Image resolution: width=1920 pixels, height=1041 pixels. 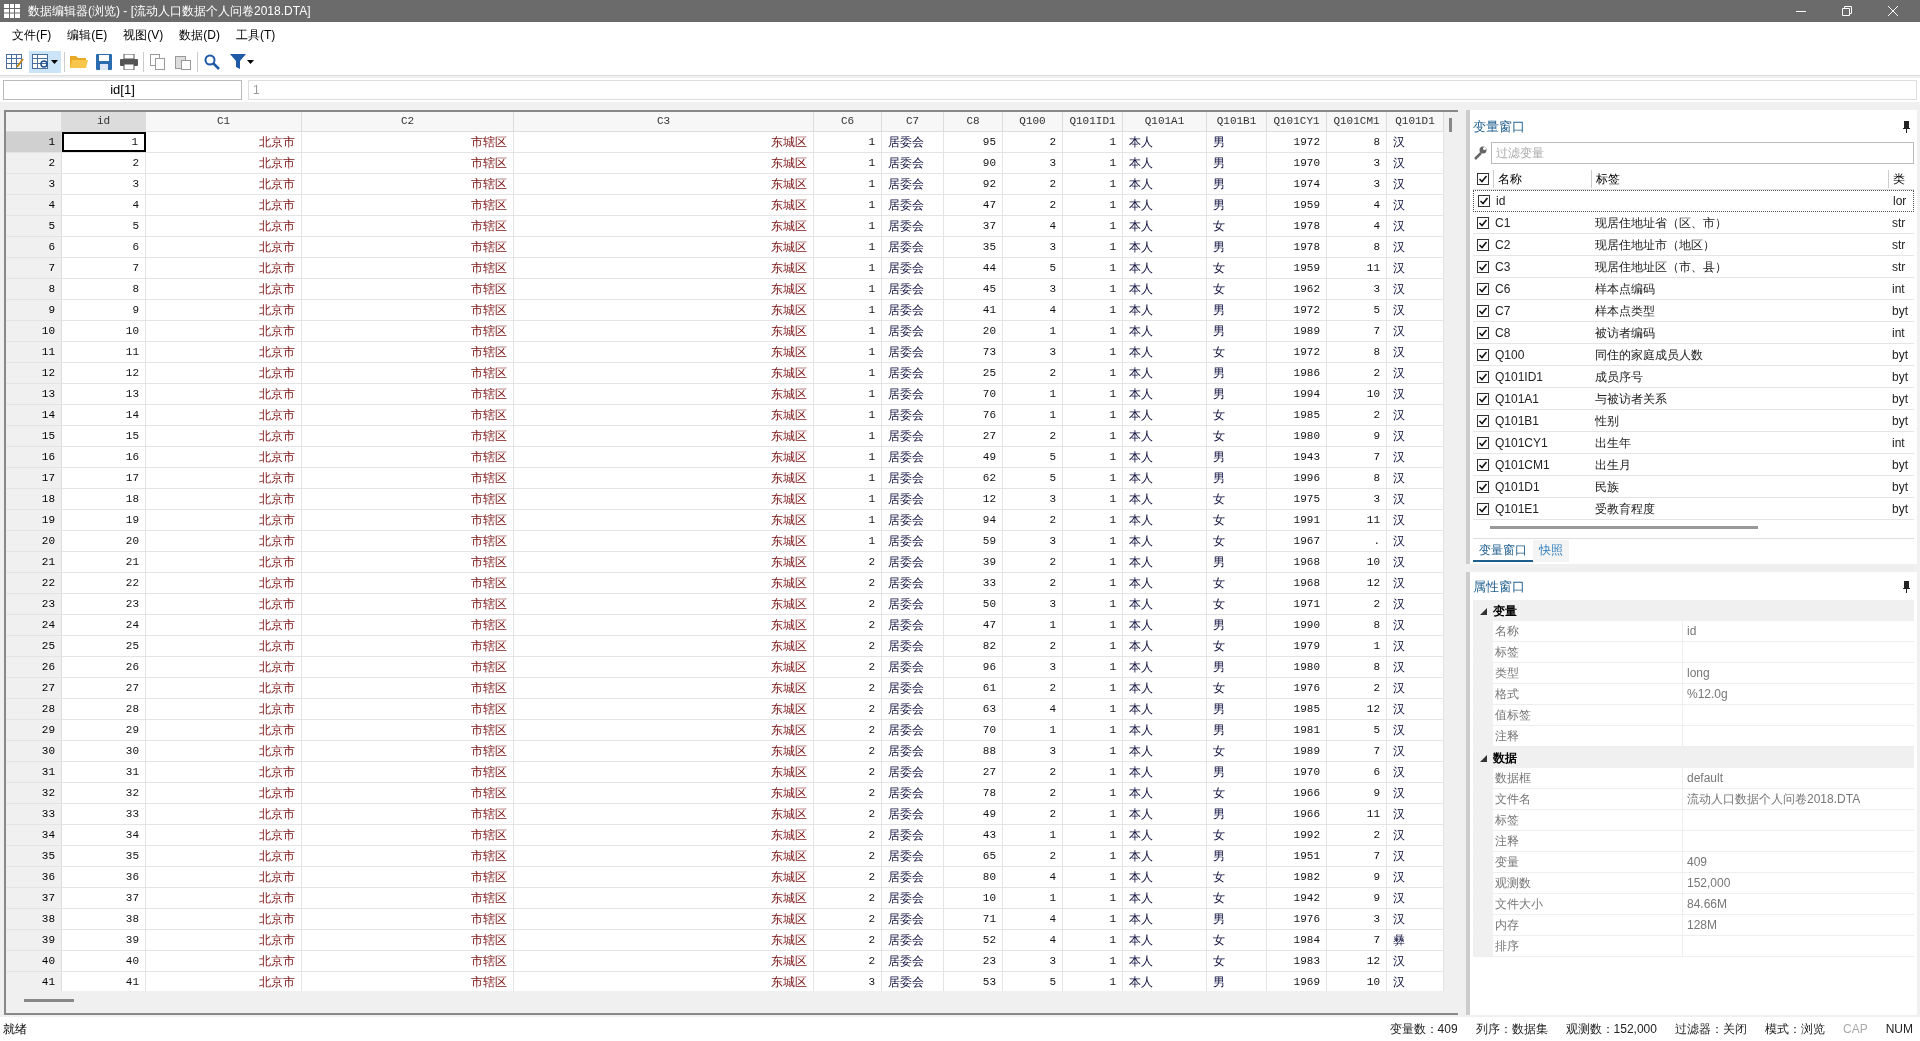 I want to click on table-cell: 6, so click(x=104, y=247).